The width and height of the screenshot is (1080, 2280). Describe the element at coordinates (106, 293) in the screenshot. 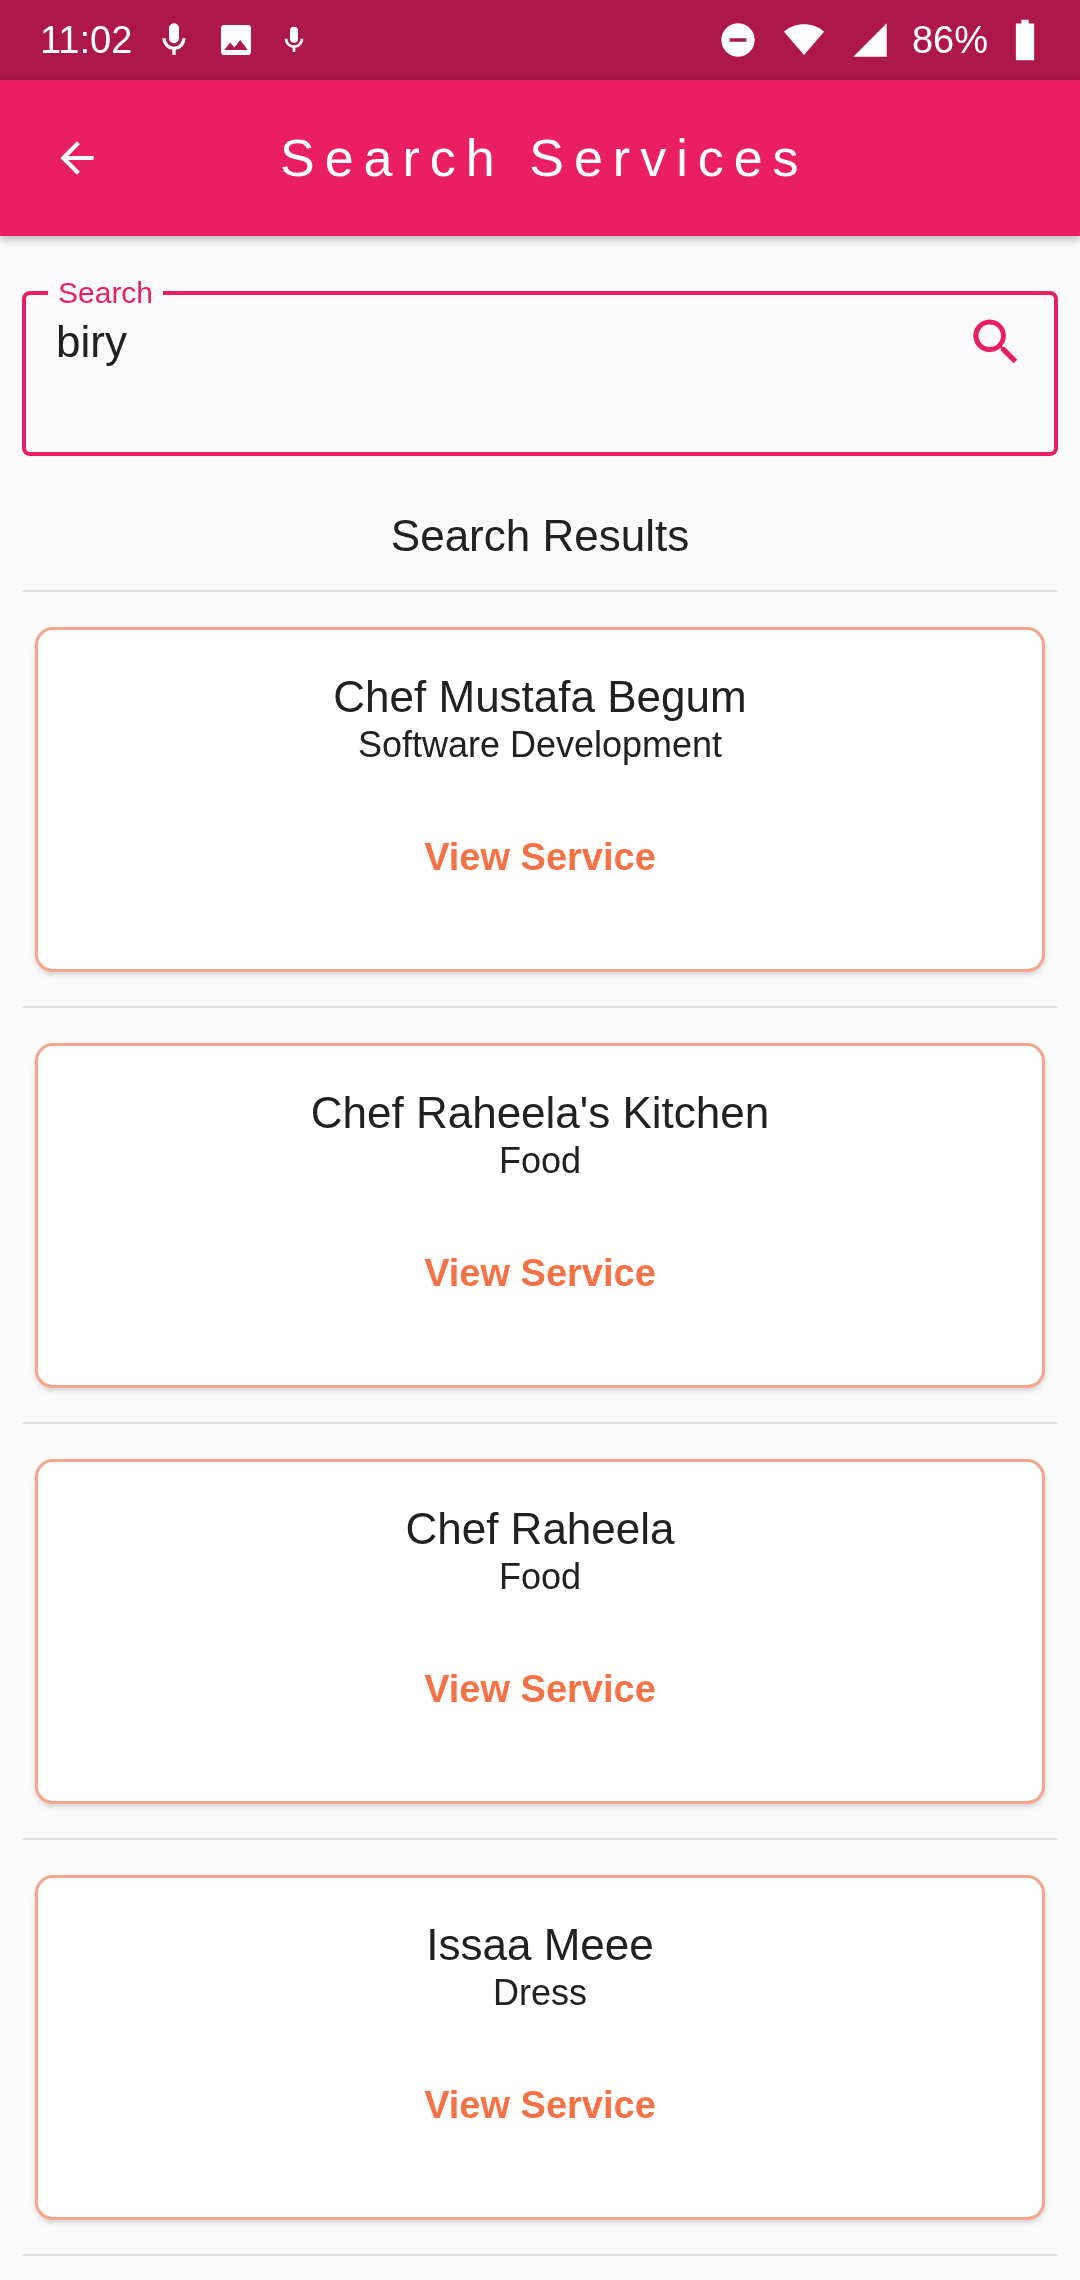

I see `search-label: Search` at that location.